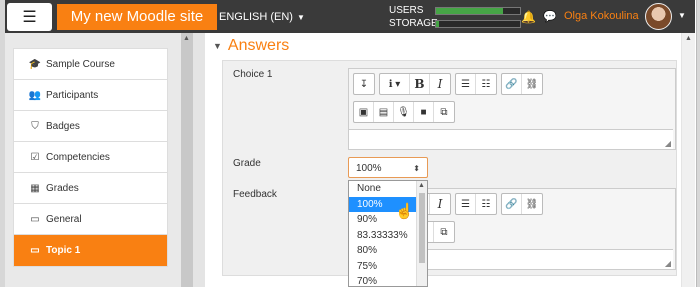 This screenshot has width=700, height=287. What do you see at coordinates (35, 188) in the screenshot?
I see `table-icon: ▦` at bounding box center [35, 188].